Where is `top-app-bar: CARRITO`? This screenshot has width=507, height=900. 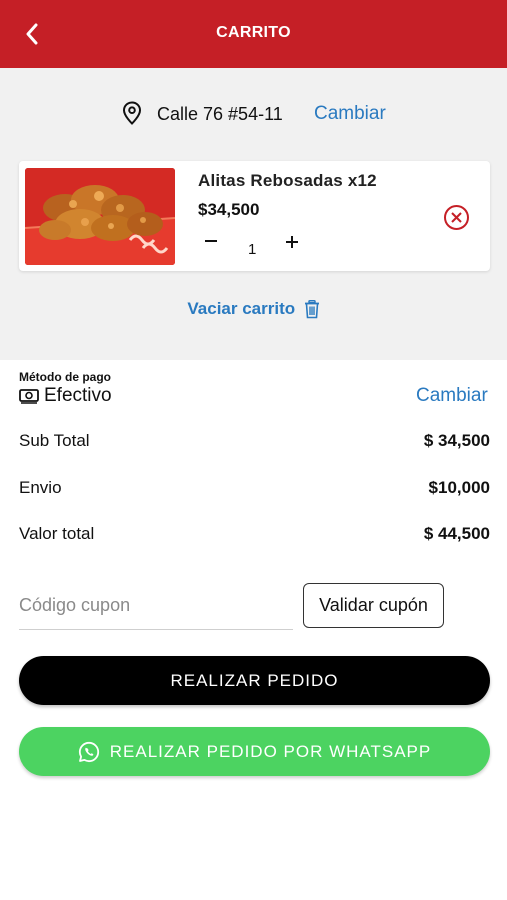 top-app-bar: CARRITO is located at coordinates (253, 34).